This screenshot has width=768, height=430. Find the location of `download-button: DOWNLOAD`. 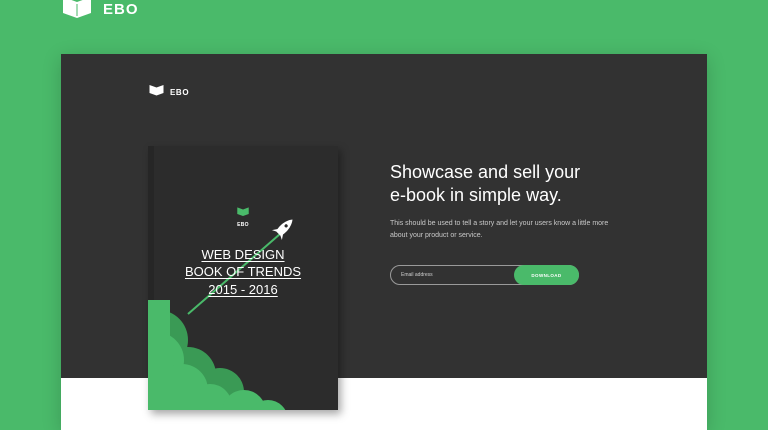

download-button: DOWNLOAD is located at coordinates (546, 275).